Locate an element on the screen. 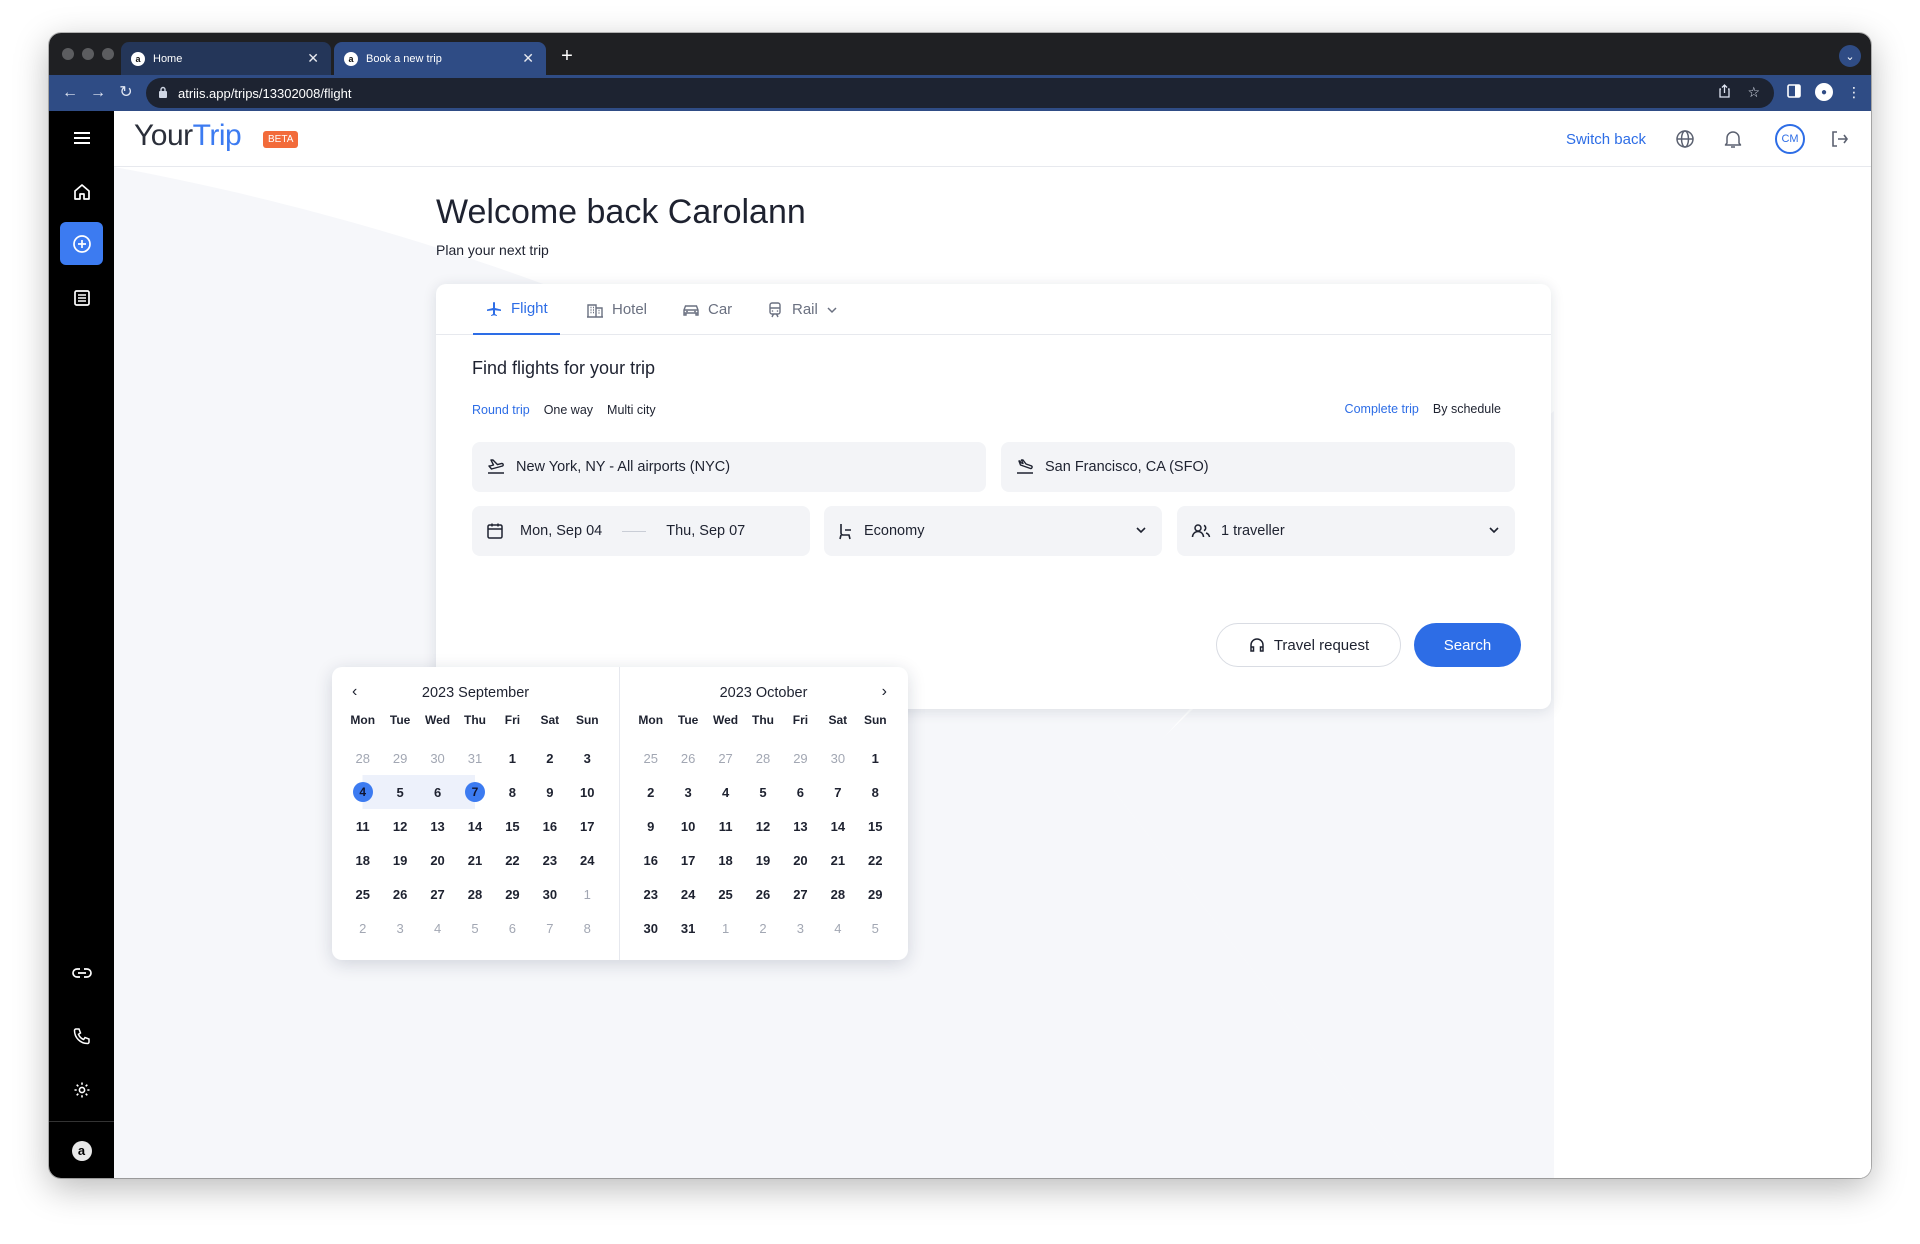 The width and height of the screenshot is (1920, 1244). link-icon is located at coordinates (81, 972).